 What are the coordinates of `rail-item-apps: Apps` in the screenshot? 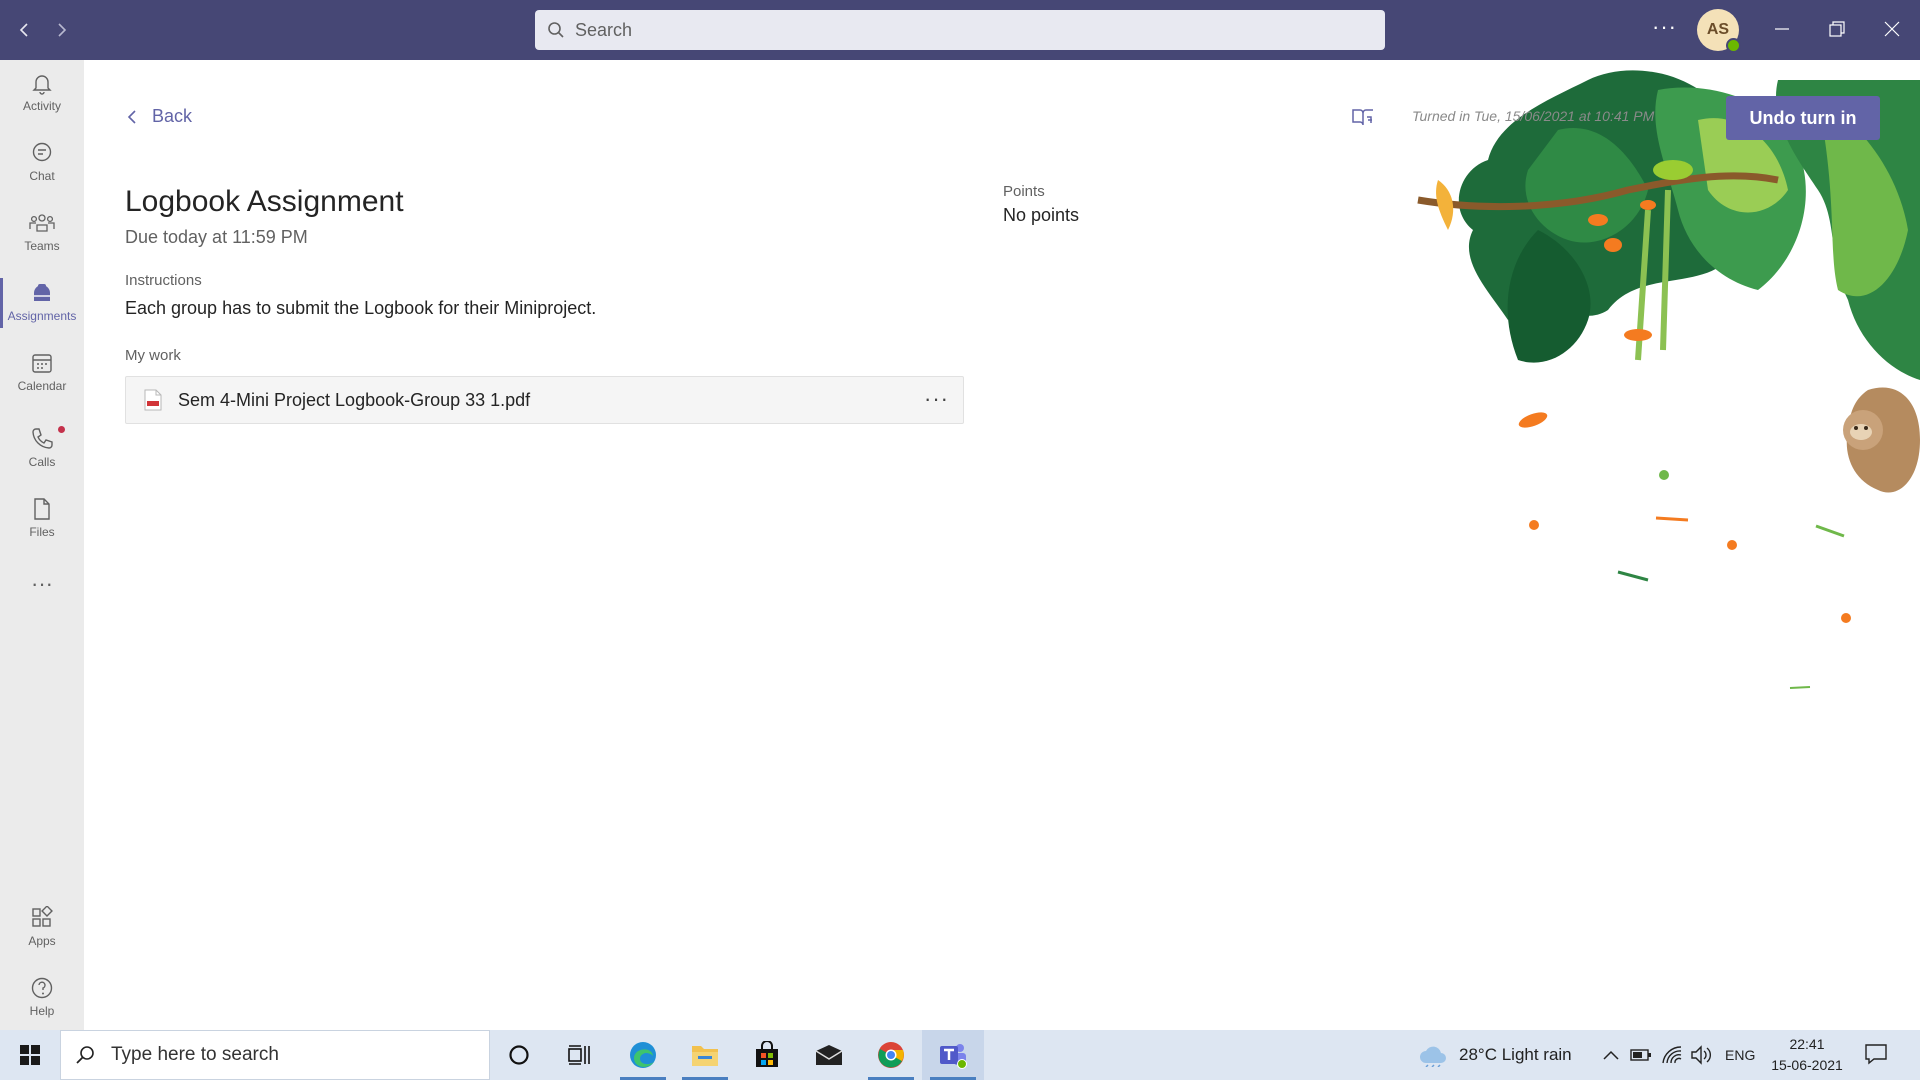 It's located at (42, 927).